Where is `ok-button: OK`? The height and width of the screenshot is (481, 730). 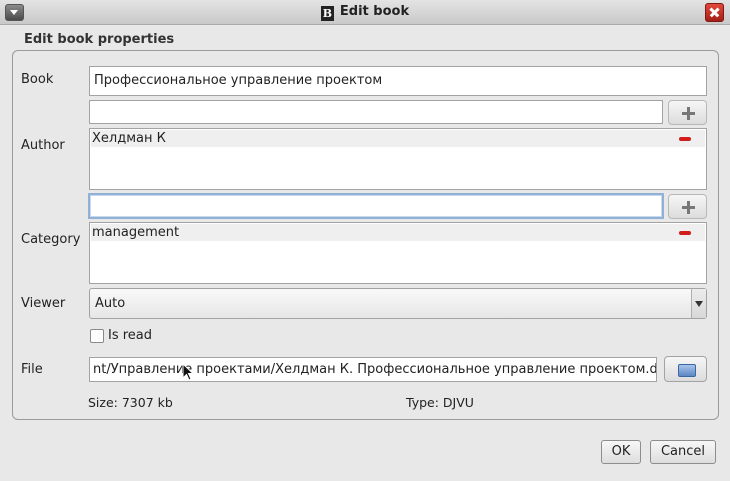
ok-button: OK is located at coordinates (621, 452).